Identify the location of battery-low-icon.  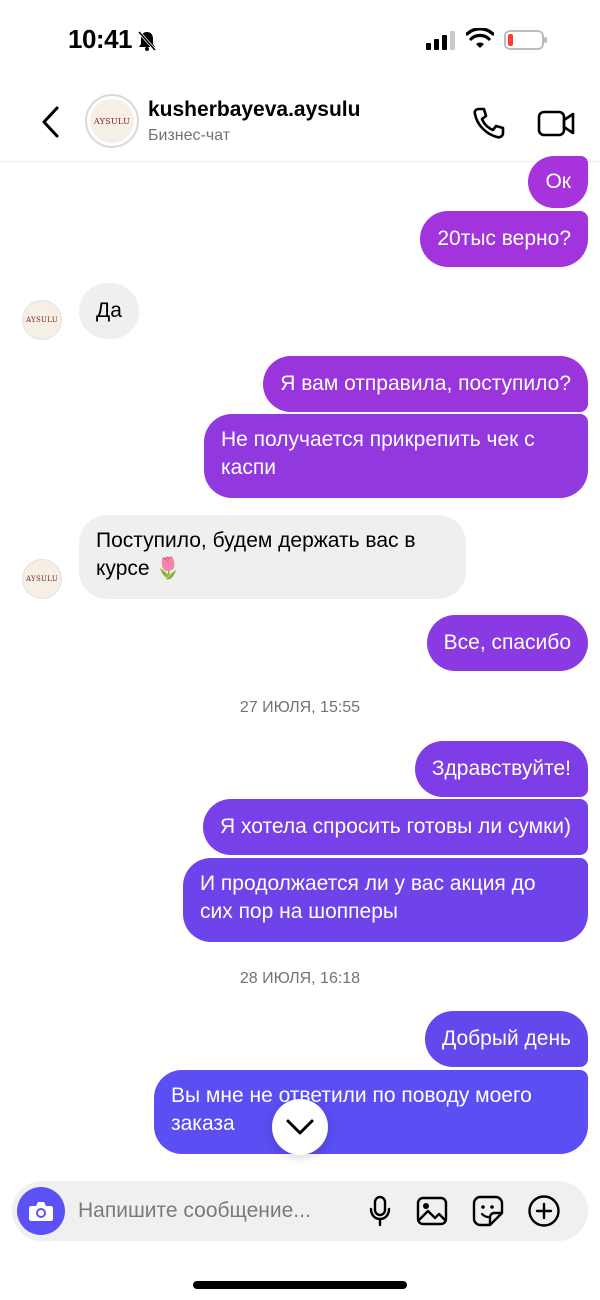
(525, 40).